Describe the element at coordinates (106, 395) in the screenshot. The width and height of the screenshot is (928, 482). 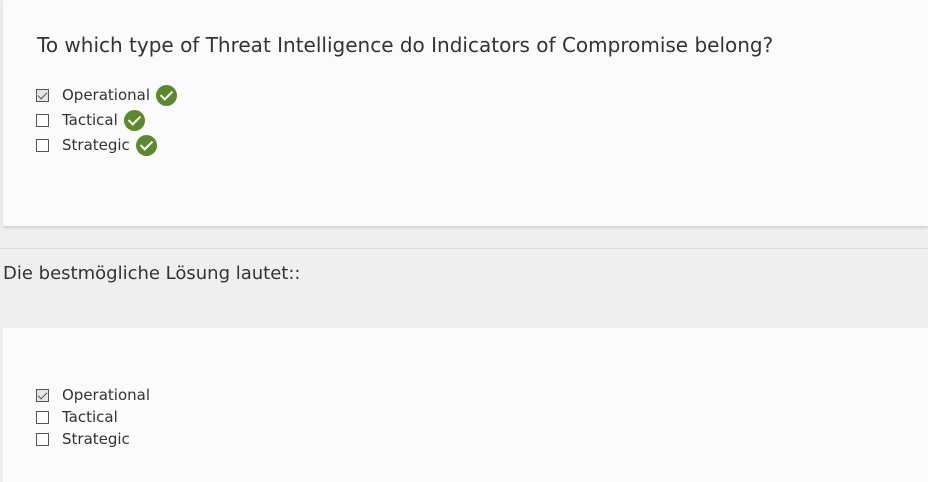
I see `solution-option-label: Operational` at that location.